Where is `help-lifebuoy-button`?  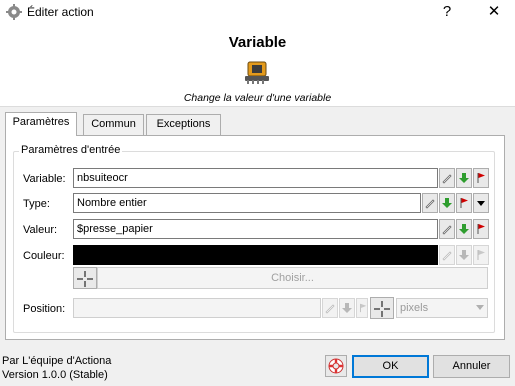
help-lifebuoy-button is located at coordinates (336, 366).